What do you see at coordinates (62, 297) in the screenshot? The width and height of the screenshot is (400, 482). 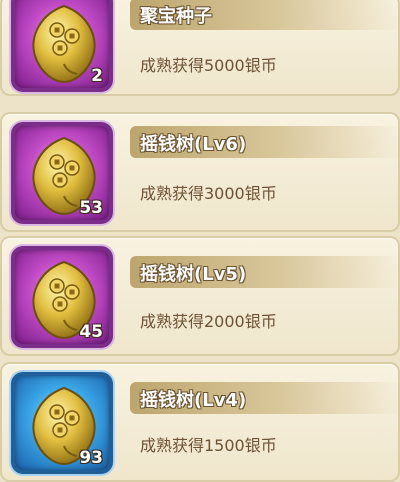 I see `item-icon-frame: 45` at bounding box center [62, 297].